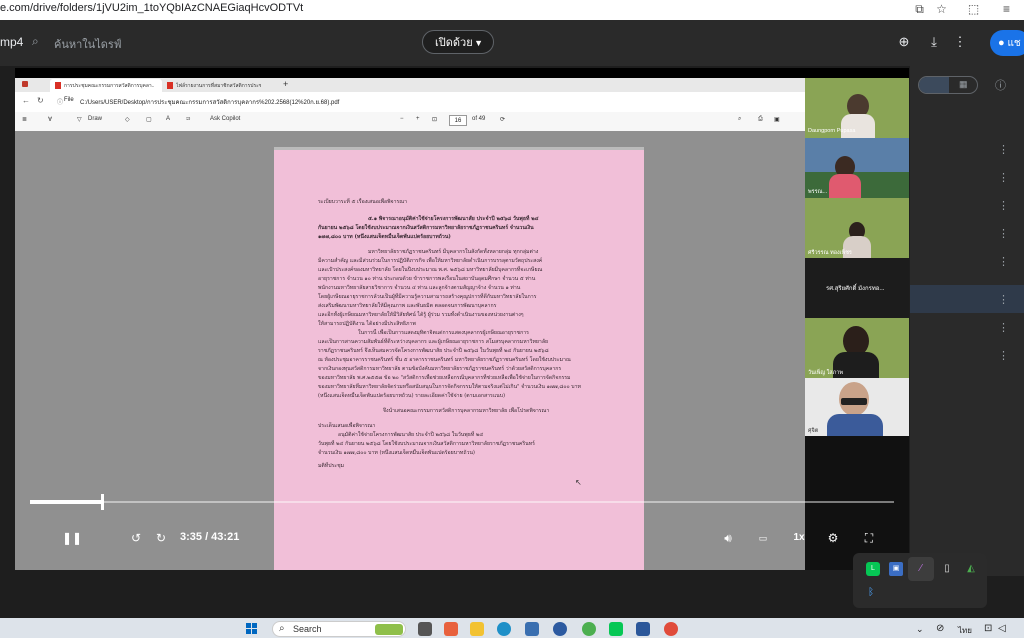 This screenshot has width=1024, height=638. Describe the element at coordinates (971, 569) in the screenshot. I see `drive-sync-icon: ◭` at that location.